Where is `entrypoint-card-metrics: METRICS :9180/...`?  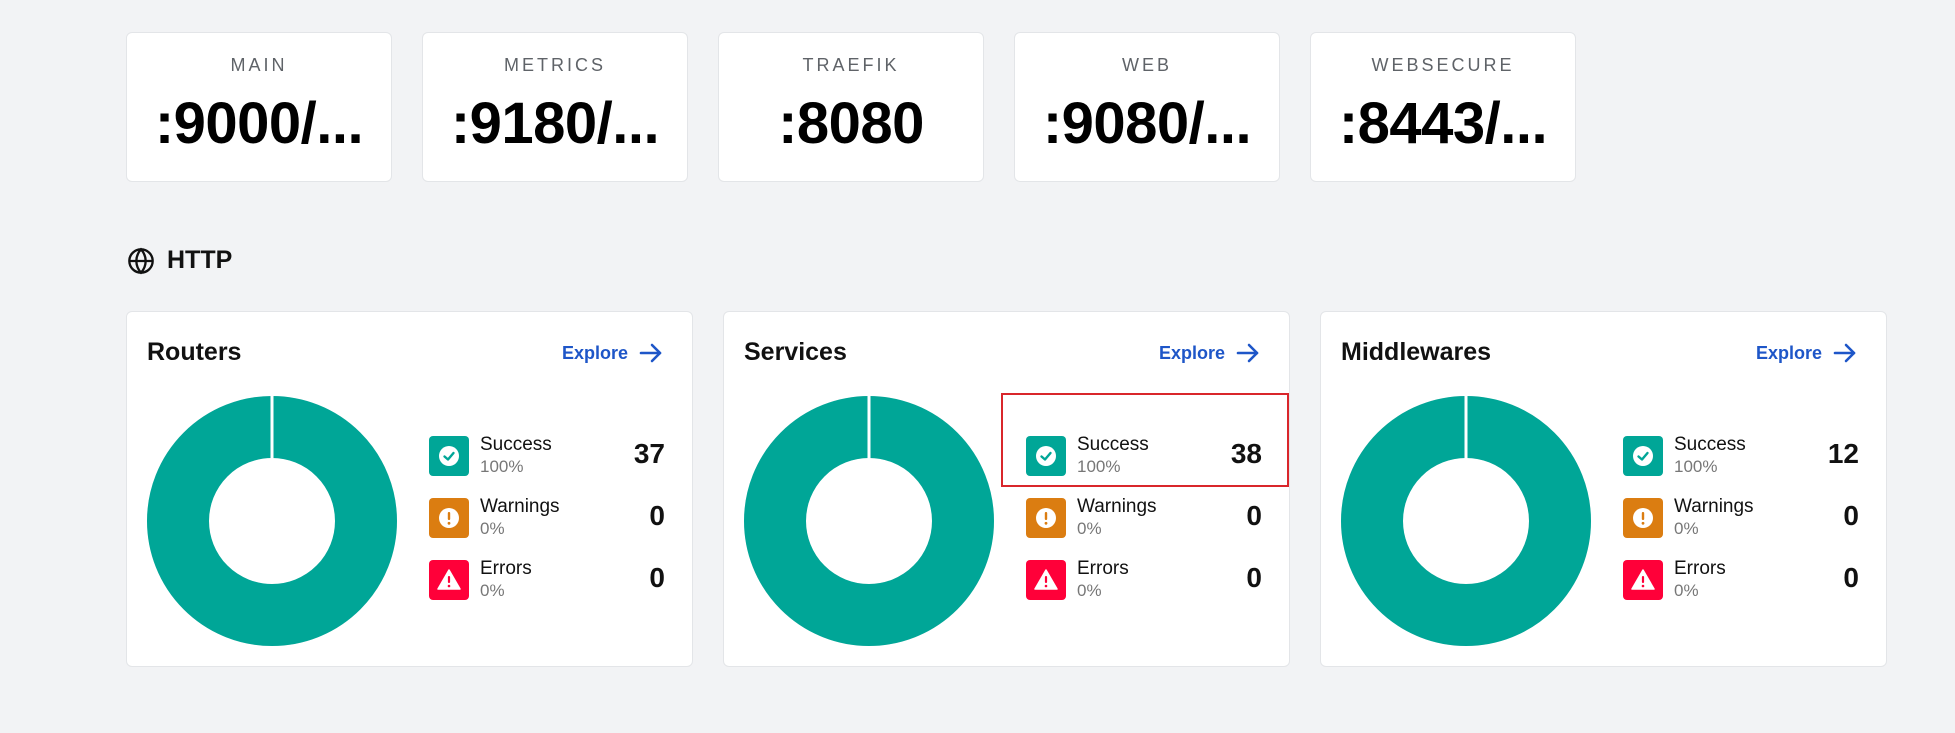 entrypoint-card-metrics: METRICS :9180/... is located at coordinates (555, 107).